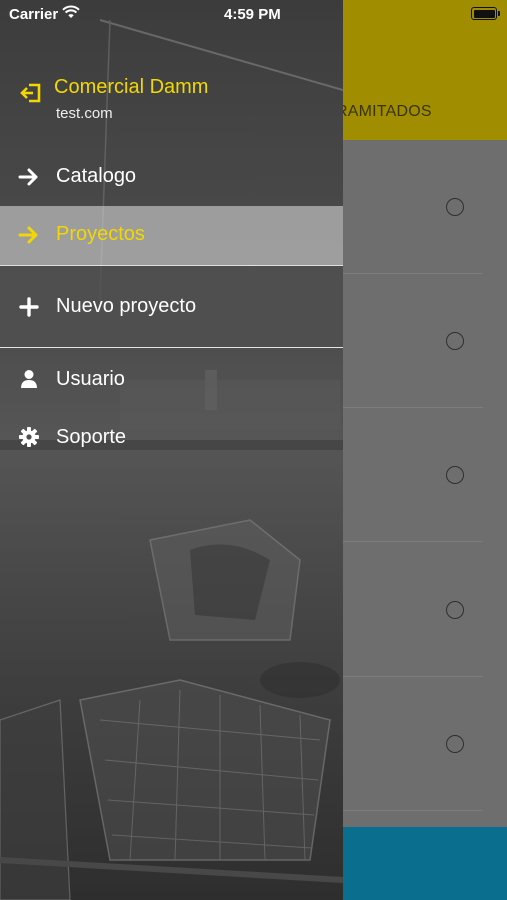 This screenshot has height=900, width=507. I want to click on user-icon, so click(29, 379).